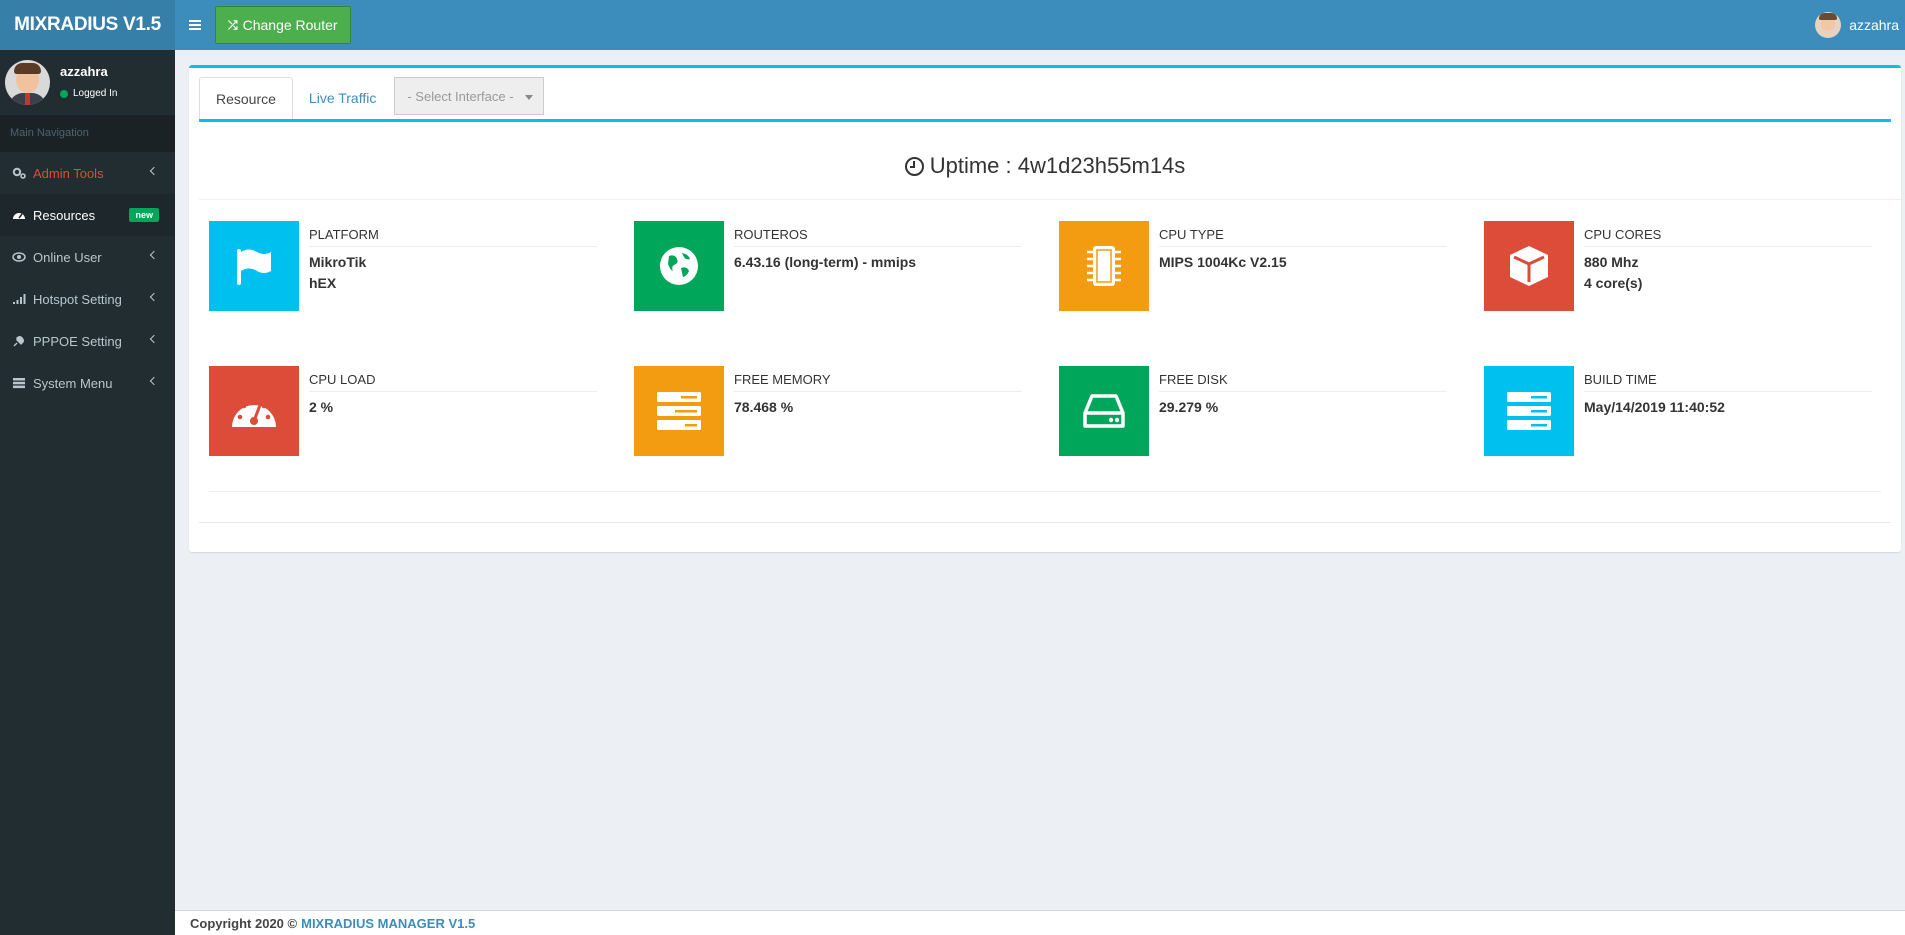 The width and height of the screenshot is (1905, 935). I want to click on flag-icon, so click(254, 266).